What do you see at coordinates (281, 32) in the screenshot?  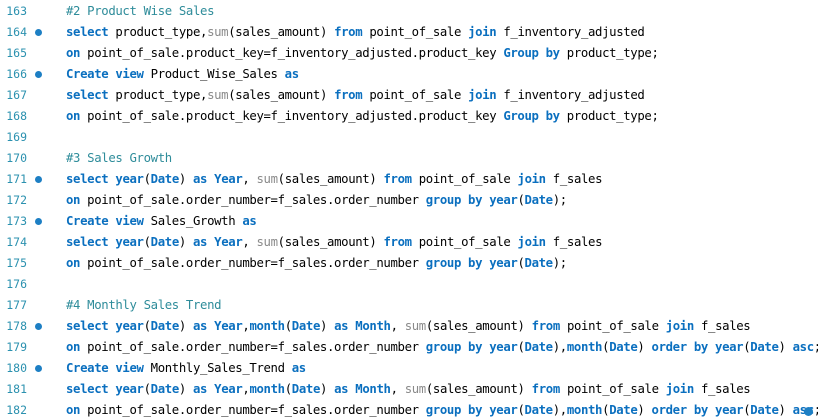 I see `sql-text: (sales_amount)` at bounding box center [281, 32].